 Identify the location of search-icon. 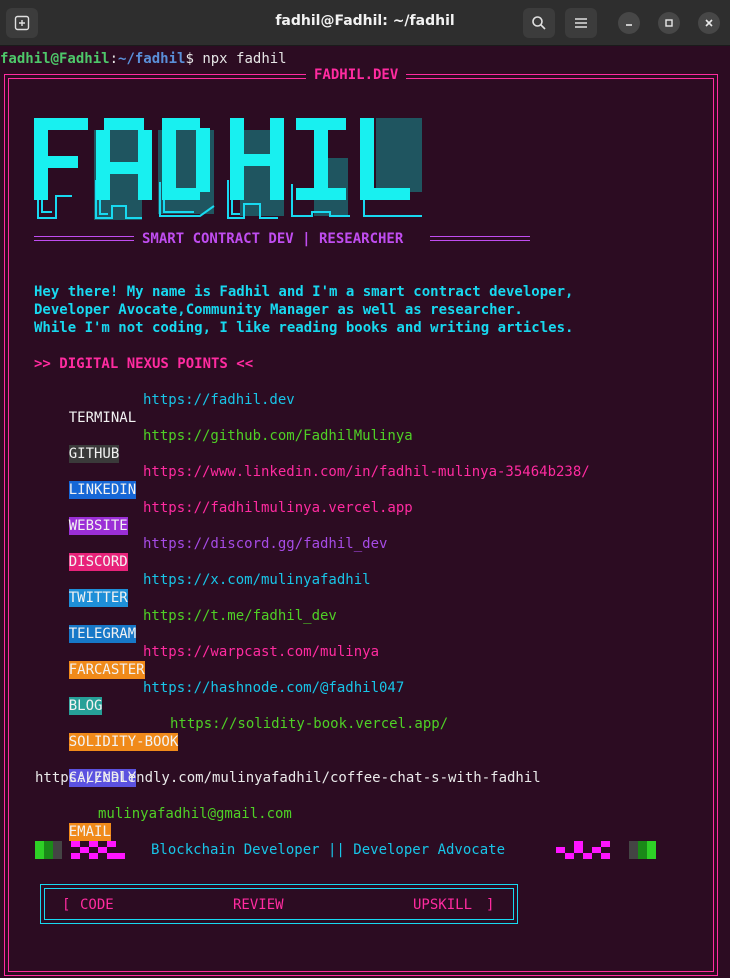
(539, 23).